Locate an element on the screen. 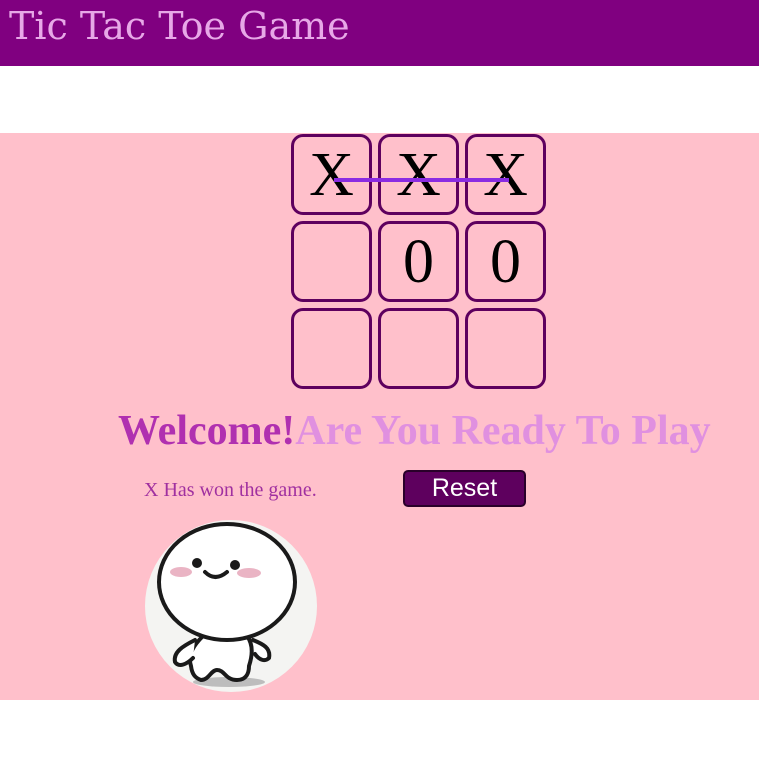 Image resolution: width=759 pixels, height=778 pixels. welcome-heading: Welcome!Are You Ready To Play is located at coordinates (414, 431).